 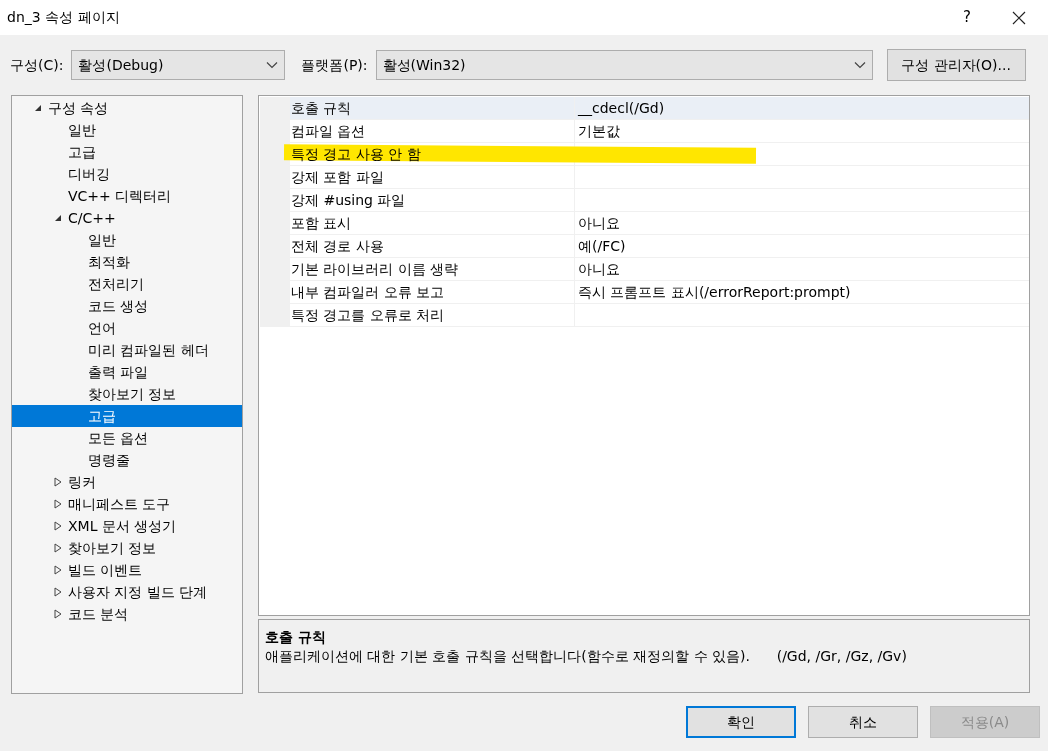 I want to click on dropdown: 활성(Debug), so click(x=178, y=65).